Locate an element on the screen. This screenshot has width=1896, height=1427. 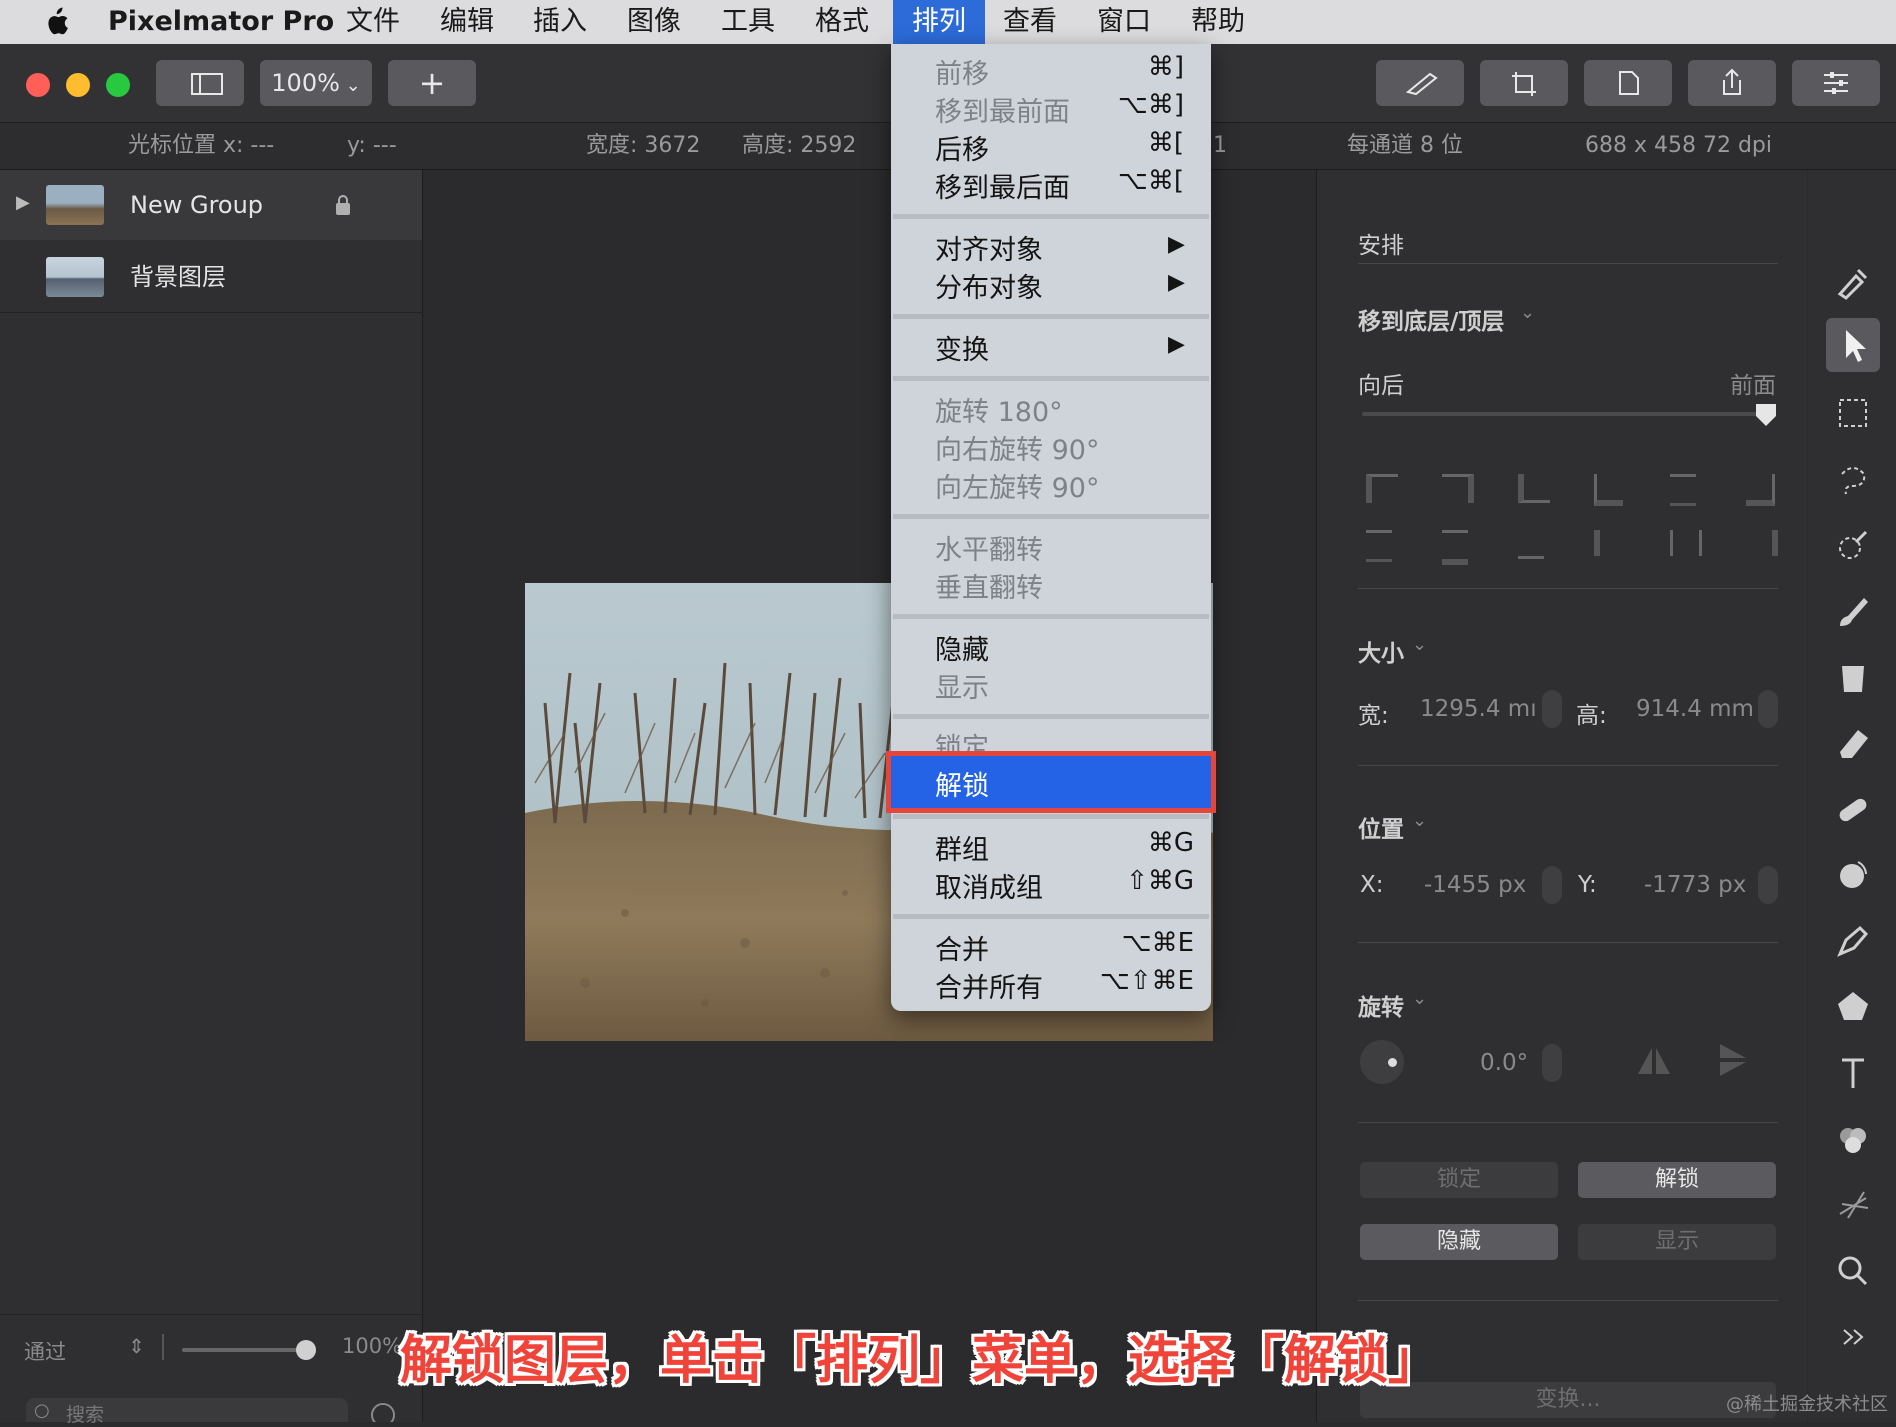
opacity-slider is located at coordinates (245, 1350).